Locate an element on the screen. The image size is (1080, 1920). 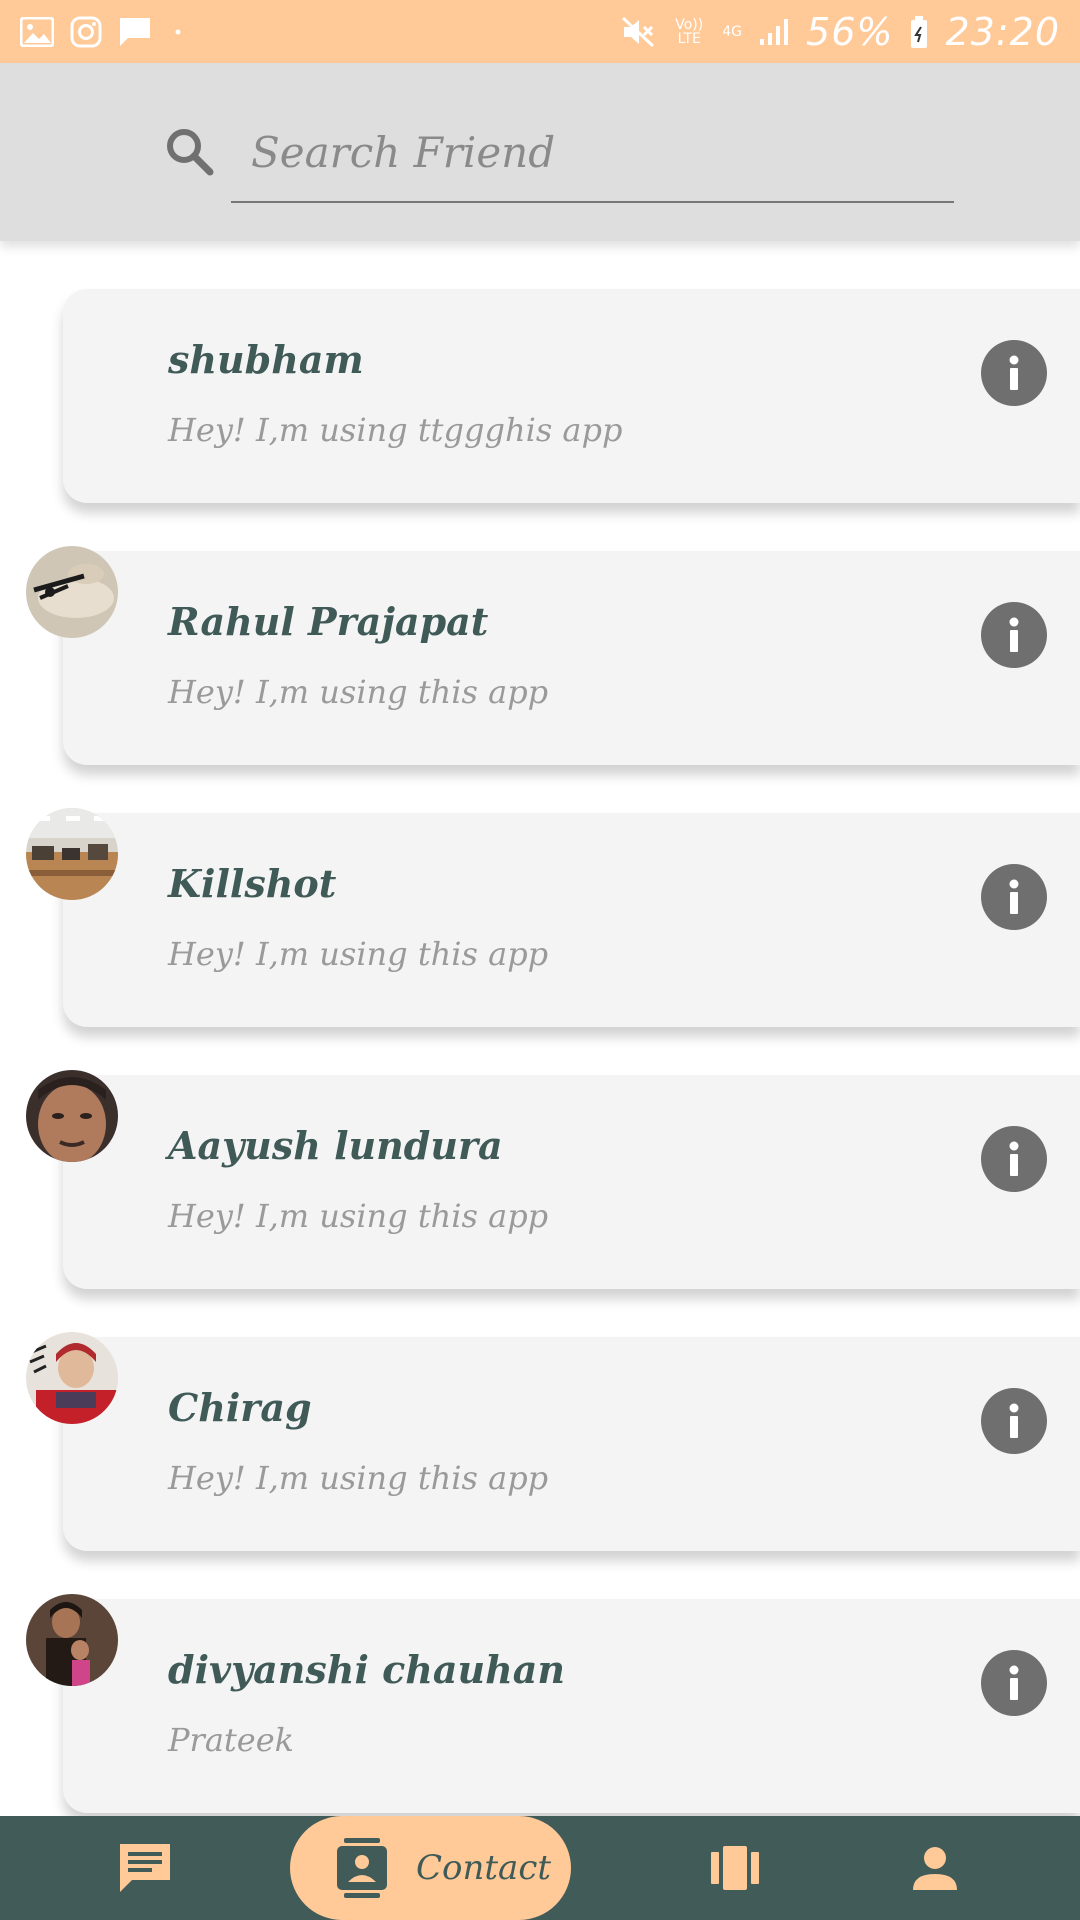
contact-card: shubham Hey! I,m using ttggghis app is located at coordinates (571, 396).